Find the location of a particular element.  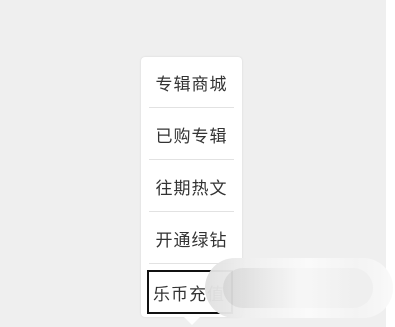

menu-item-purchased-albums: 已购专辑 is located at coordinates (191, 134).